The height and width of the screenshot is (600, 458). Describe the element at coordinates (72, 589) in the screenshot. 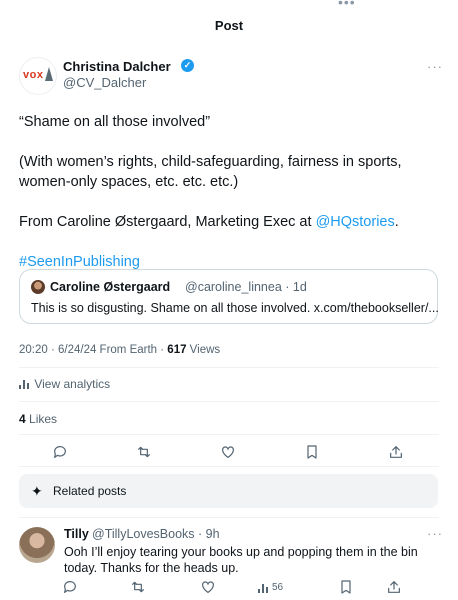

I see `reply-reply-icon` at that location.